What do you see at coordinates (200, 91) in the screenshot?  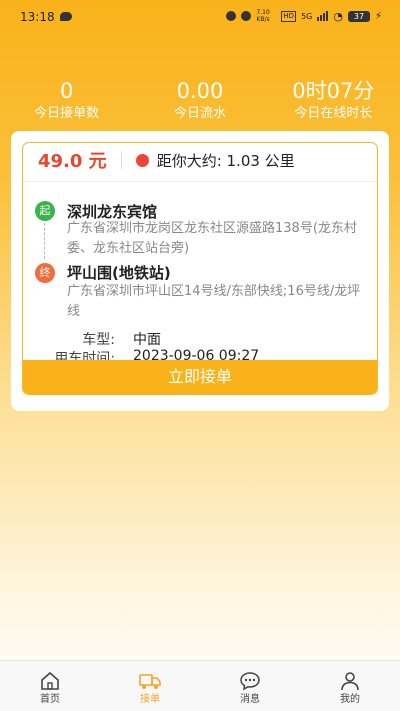 I see `stat-value: 0.00` at bounding box center [200, 91].